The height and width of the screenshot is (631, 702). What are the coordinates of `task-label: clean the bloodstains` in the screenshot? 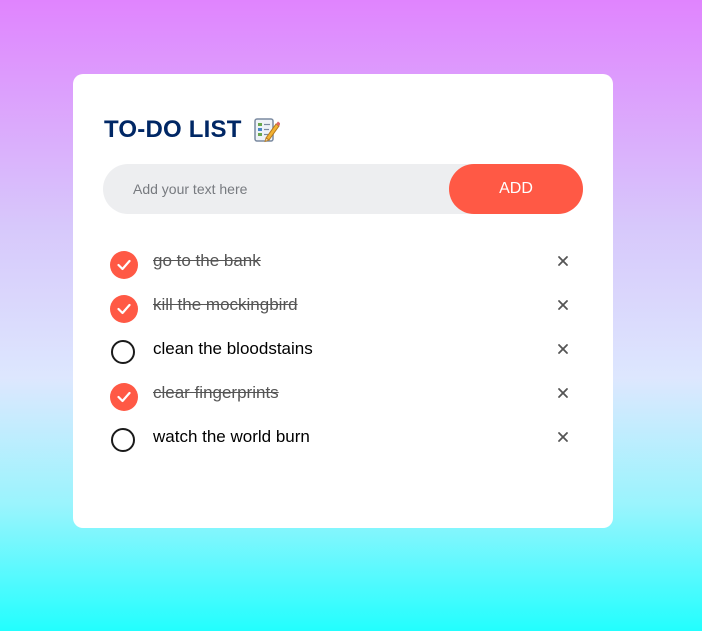 It's located at (233, 349).